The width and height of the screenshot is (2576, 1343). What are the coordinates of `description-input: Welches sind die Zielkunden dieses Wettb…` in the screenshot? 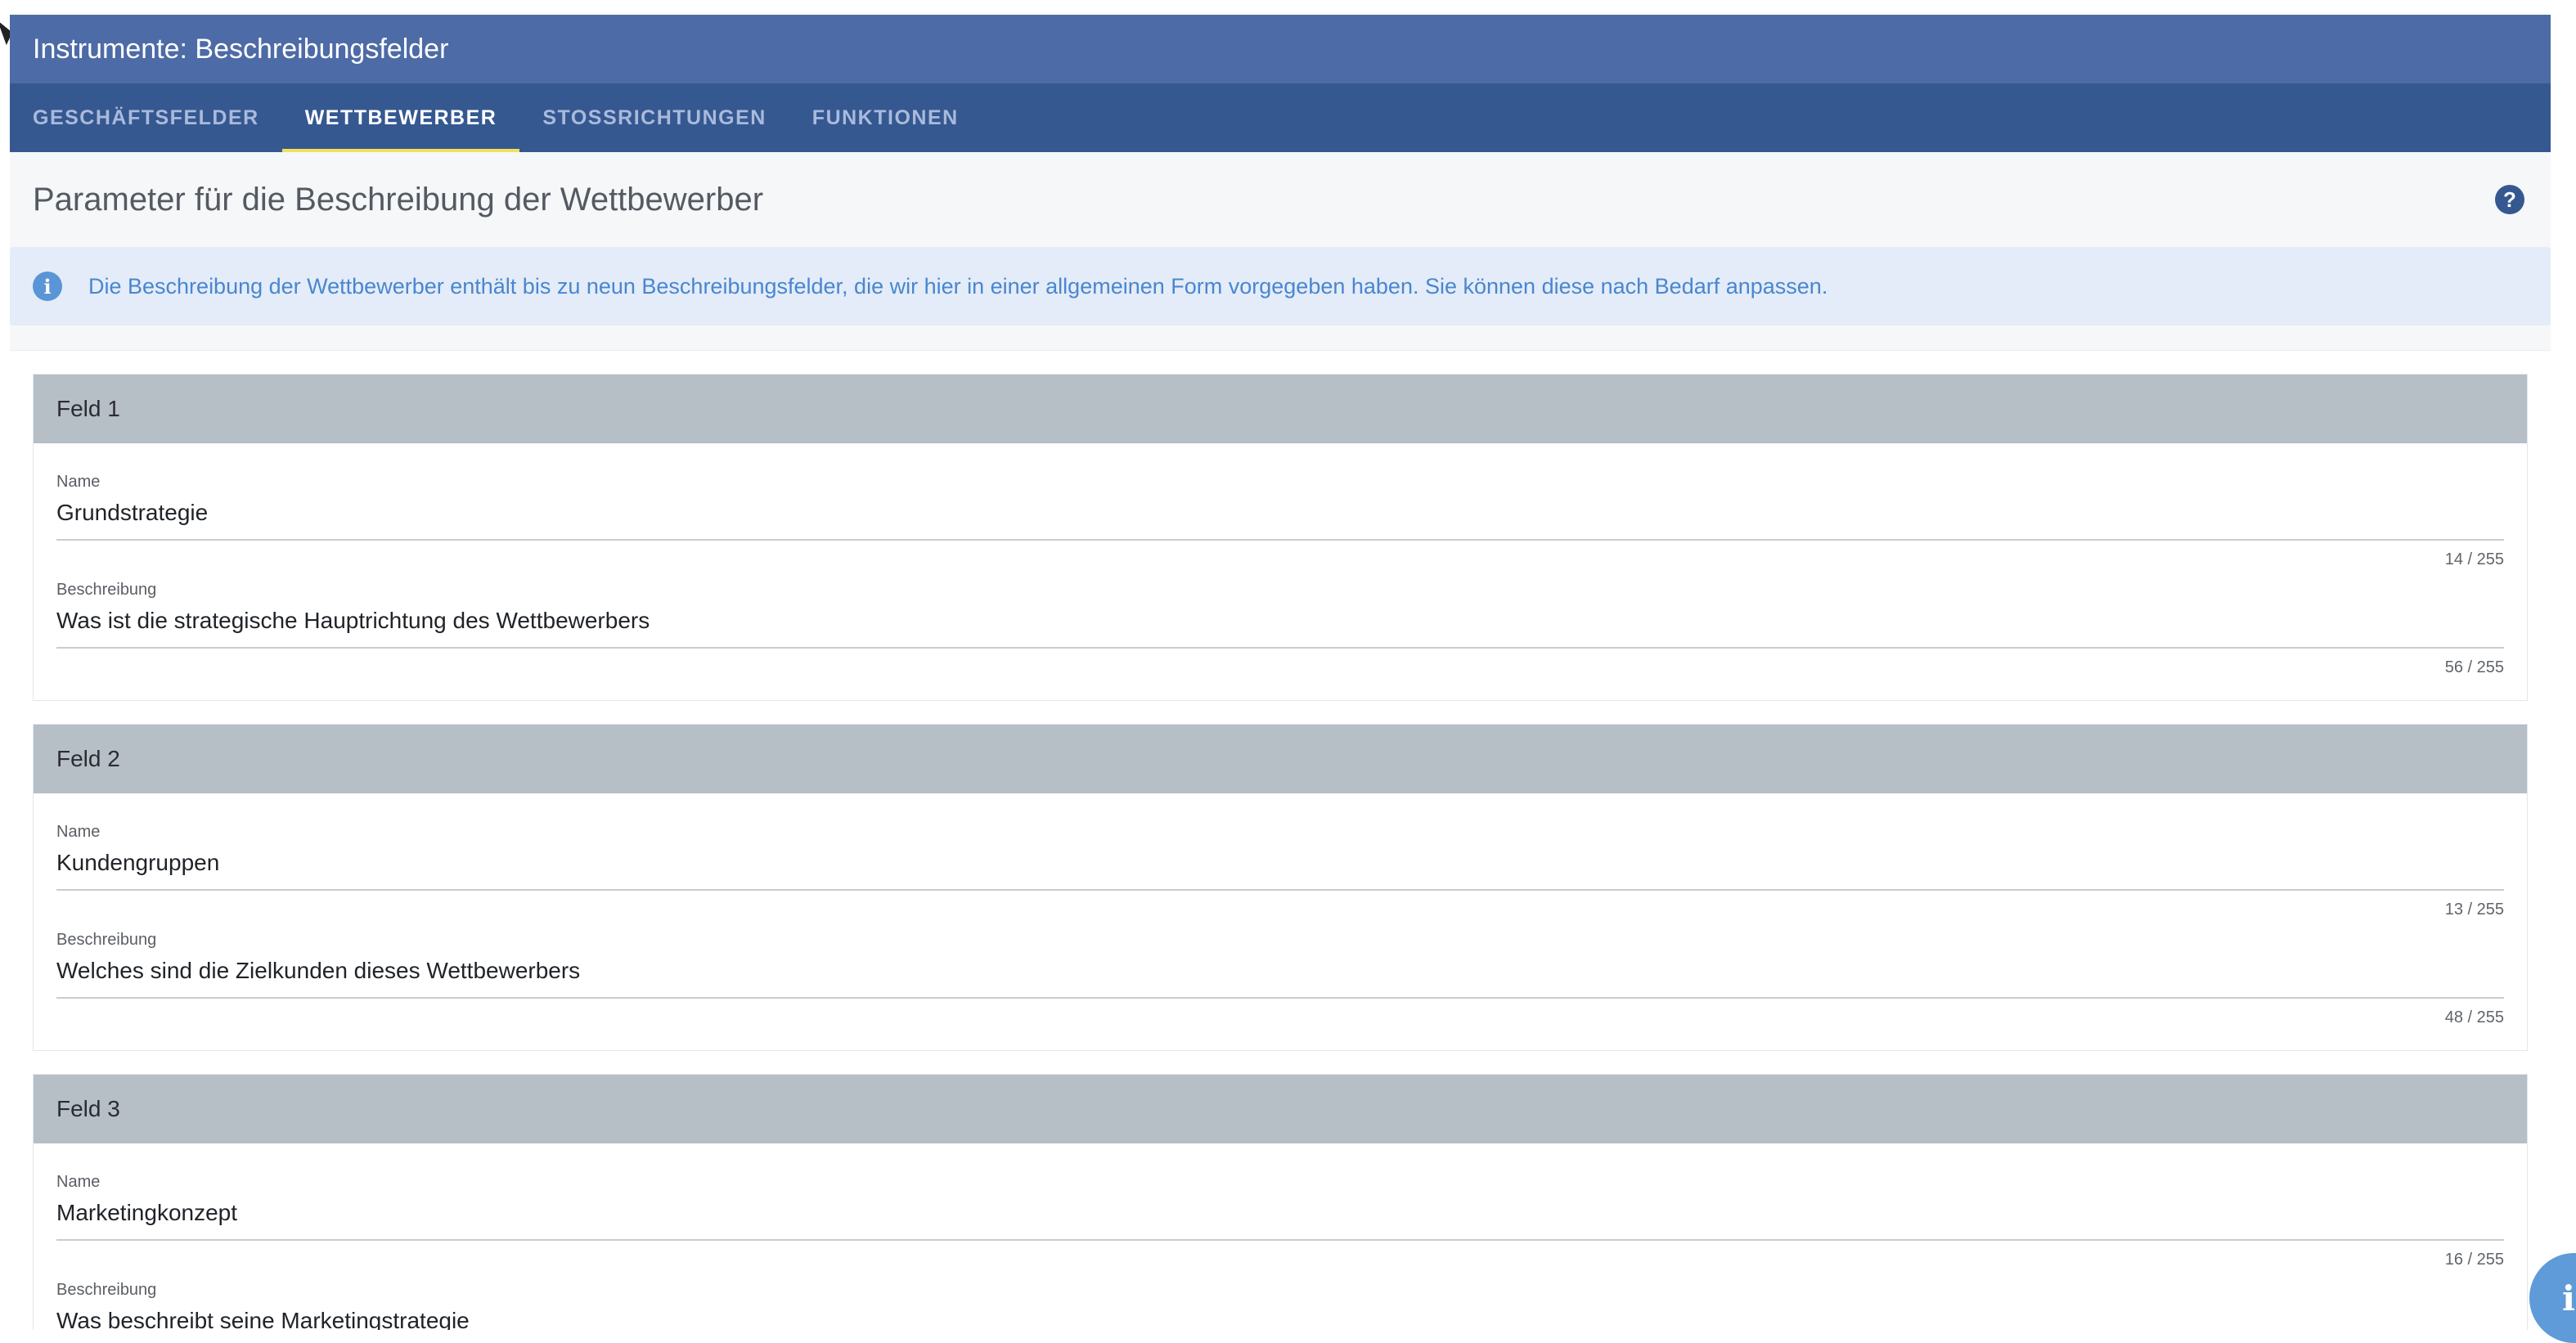 It's located at (1280, 978).